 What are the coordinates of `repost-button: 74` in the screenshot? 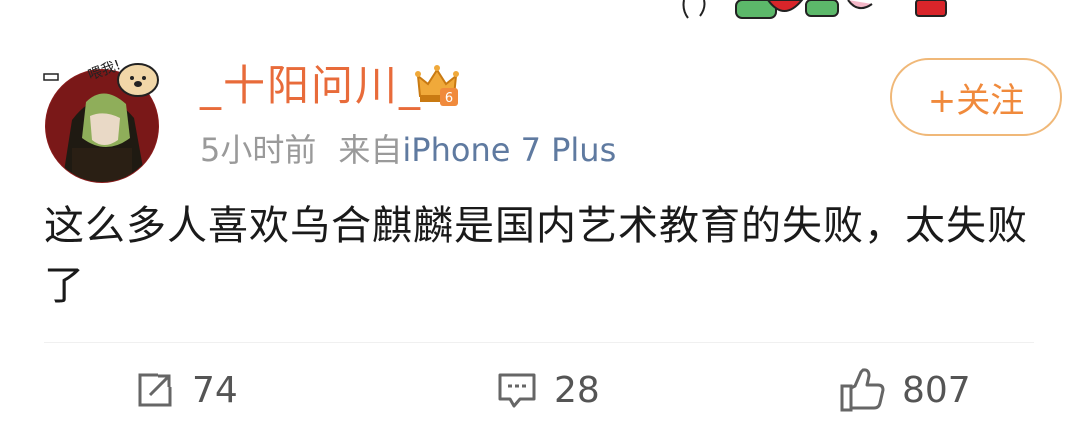 It's located at (186, 390).